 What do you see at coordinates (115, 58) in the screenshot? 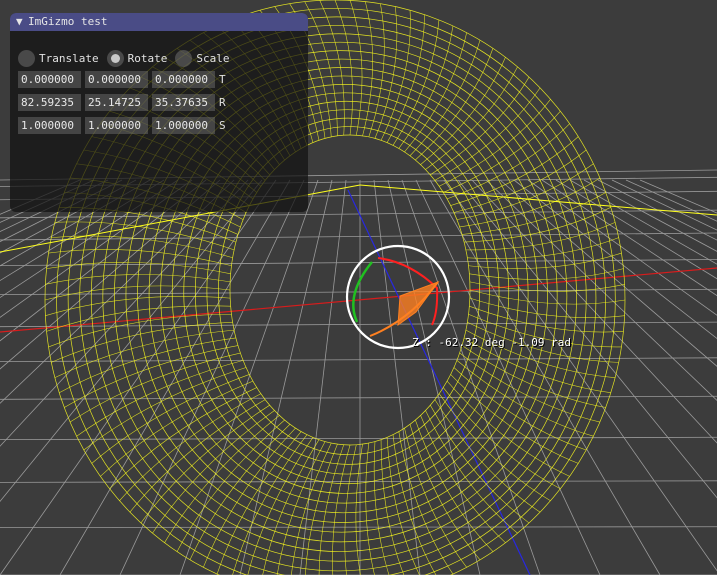
I see `radio-selected-icon` at bounding box center [115, 58].